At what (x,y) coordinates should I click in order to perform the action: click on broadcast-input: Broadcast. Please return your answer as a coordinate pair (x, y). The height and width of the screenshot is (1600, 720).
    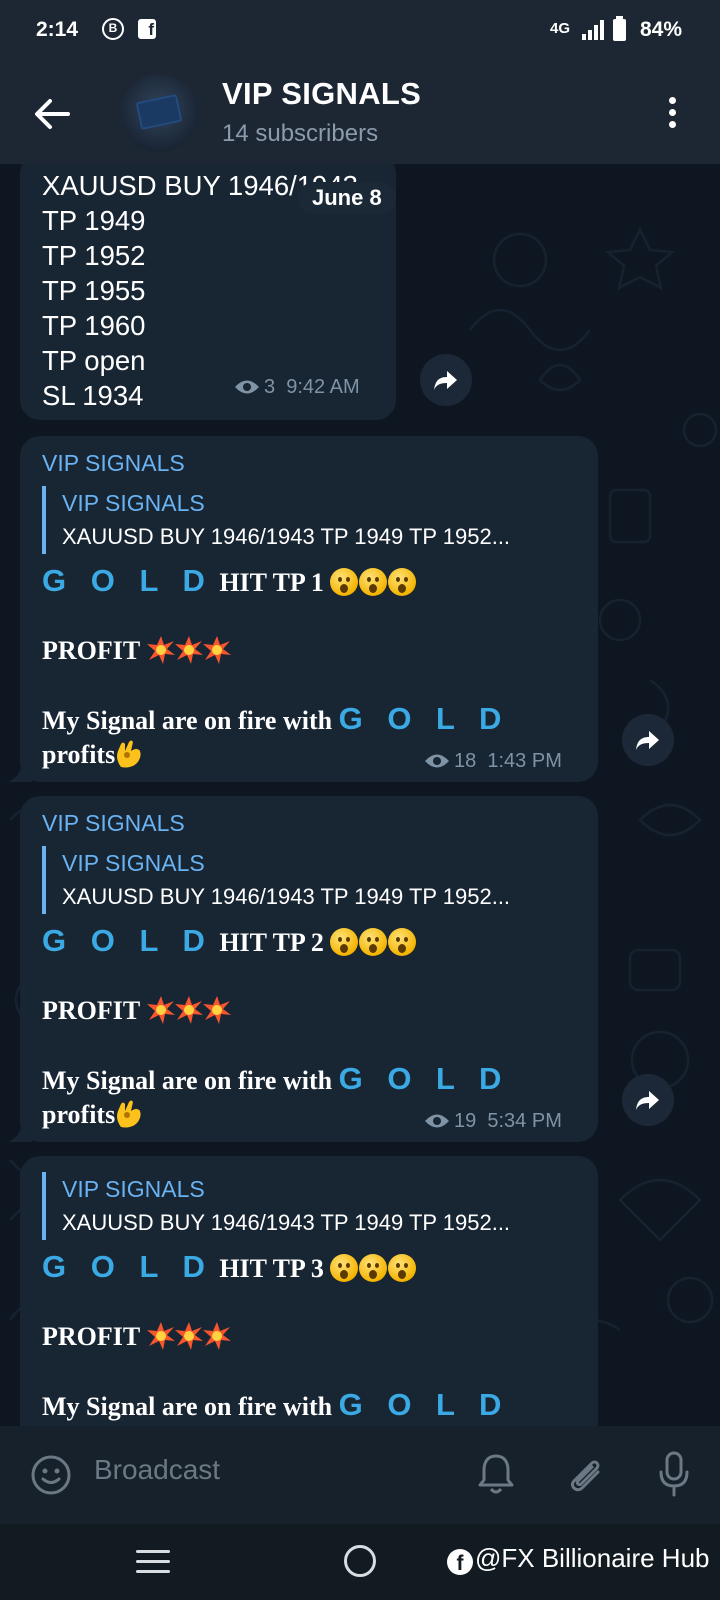
    Looking at the image, I should click on (157, 1470).